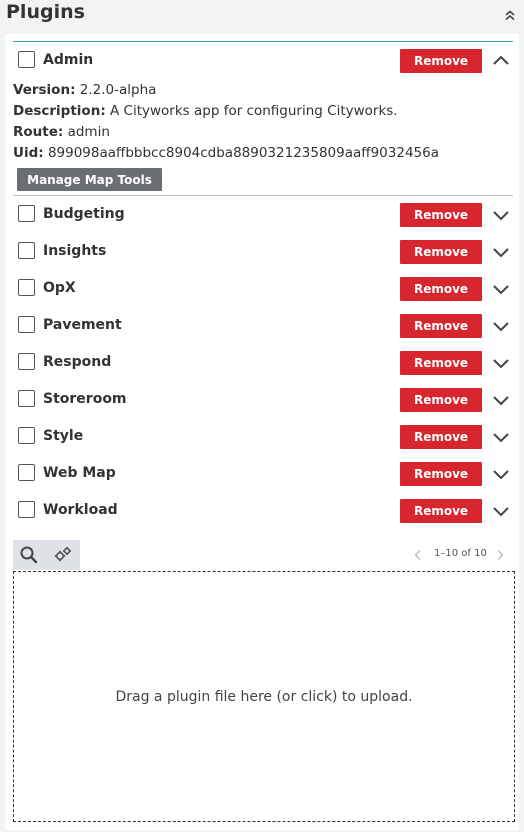  I want to click on route-line: Route: admin, so click(263, 132).